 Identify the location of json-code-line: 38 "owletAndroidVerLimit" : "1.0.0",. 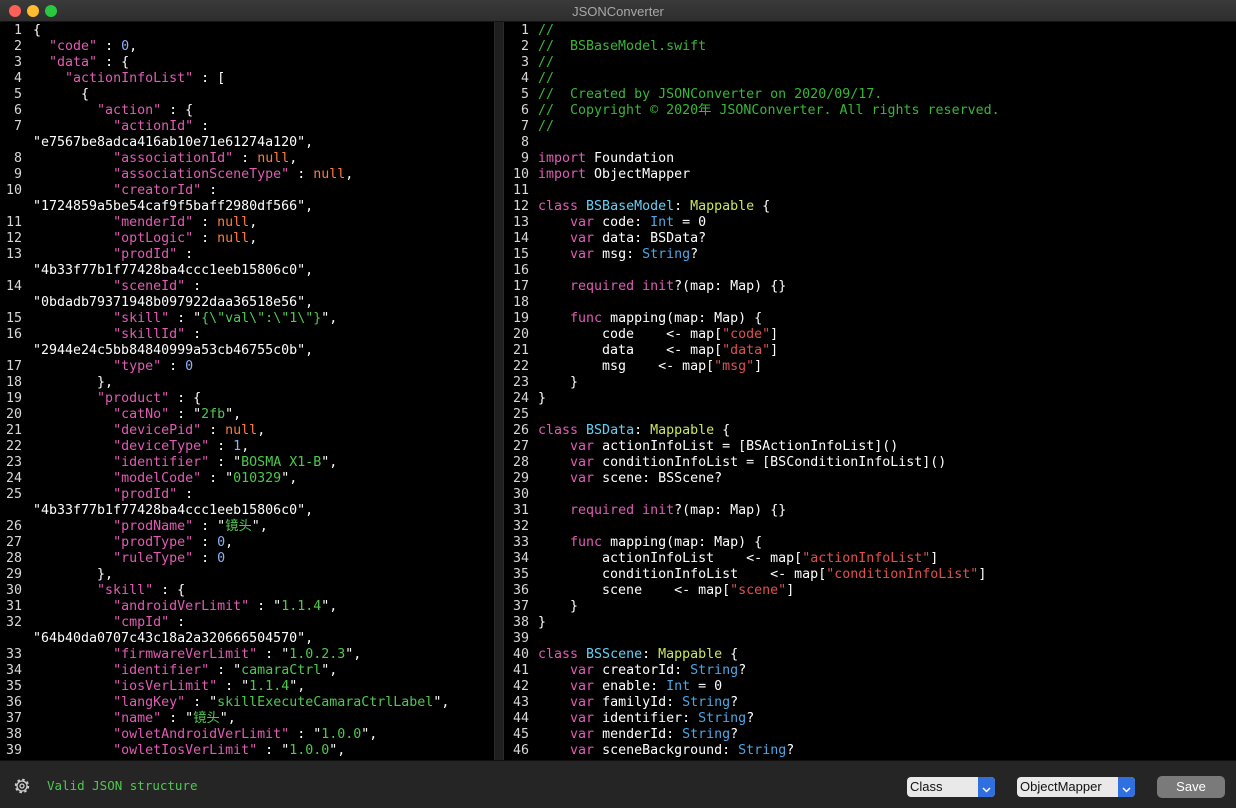
(247, 735).